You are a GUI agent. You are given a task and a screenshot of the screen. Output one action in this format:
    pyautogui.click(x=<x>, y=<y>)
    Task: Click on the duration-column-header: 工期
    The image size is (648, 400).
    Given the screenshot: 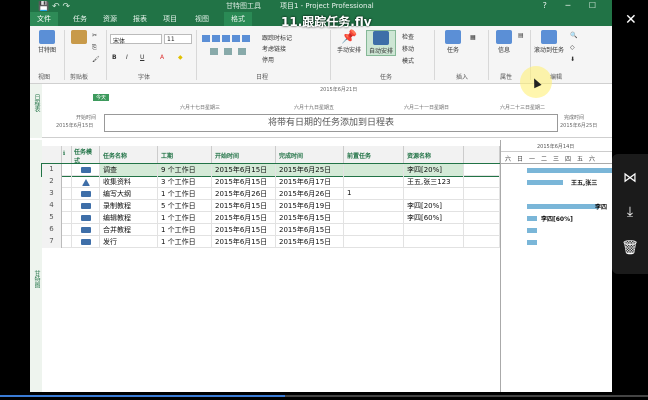 What is the action you would take?
    pyautogui.click(x=185, y=155)
    